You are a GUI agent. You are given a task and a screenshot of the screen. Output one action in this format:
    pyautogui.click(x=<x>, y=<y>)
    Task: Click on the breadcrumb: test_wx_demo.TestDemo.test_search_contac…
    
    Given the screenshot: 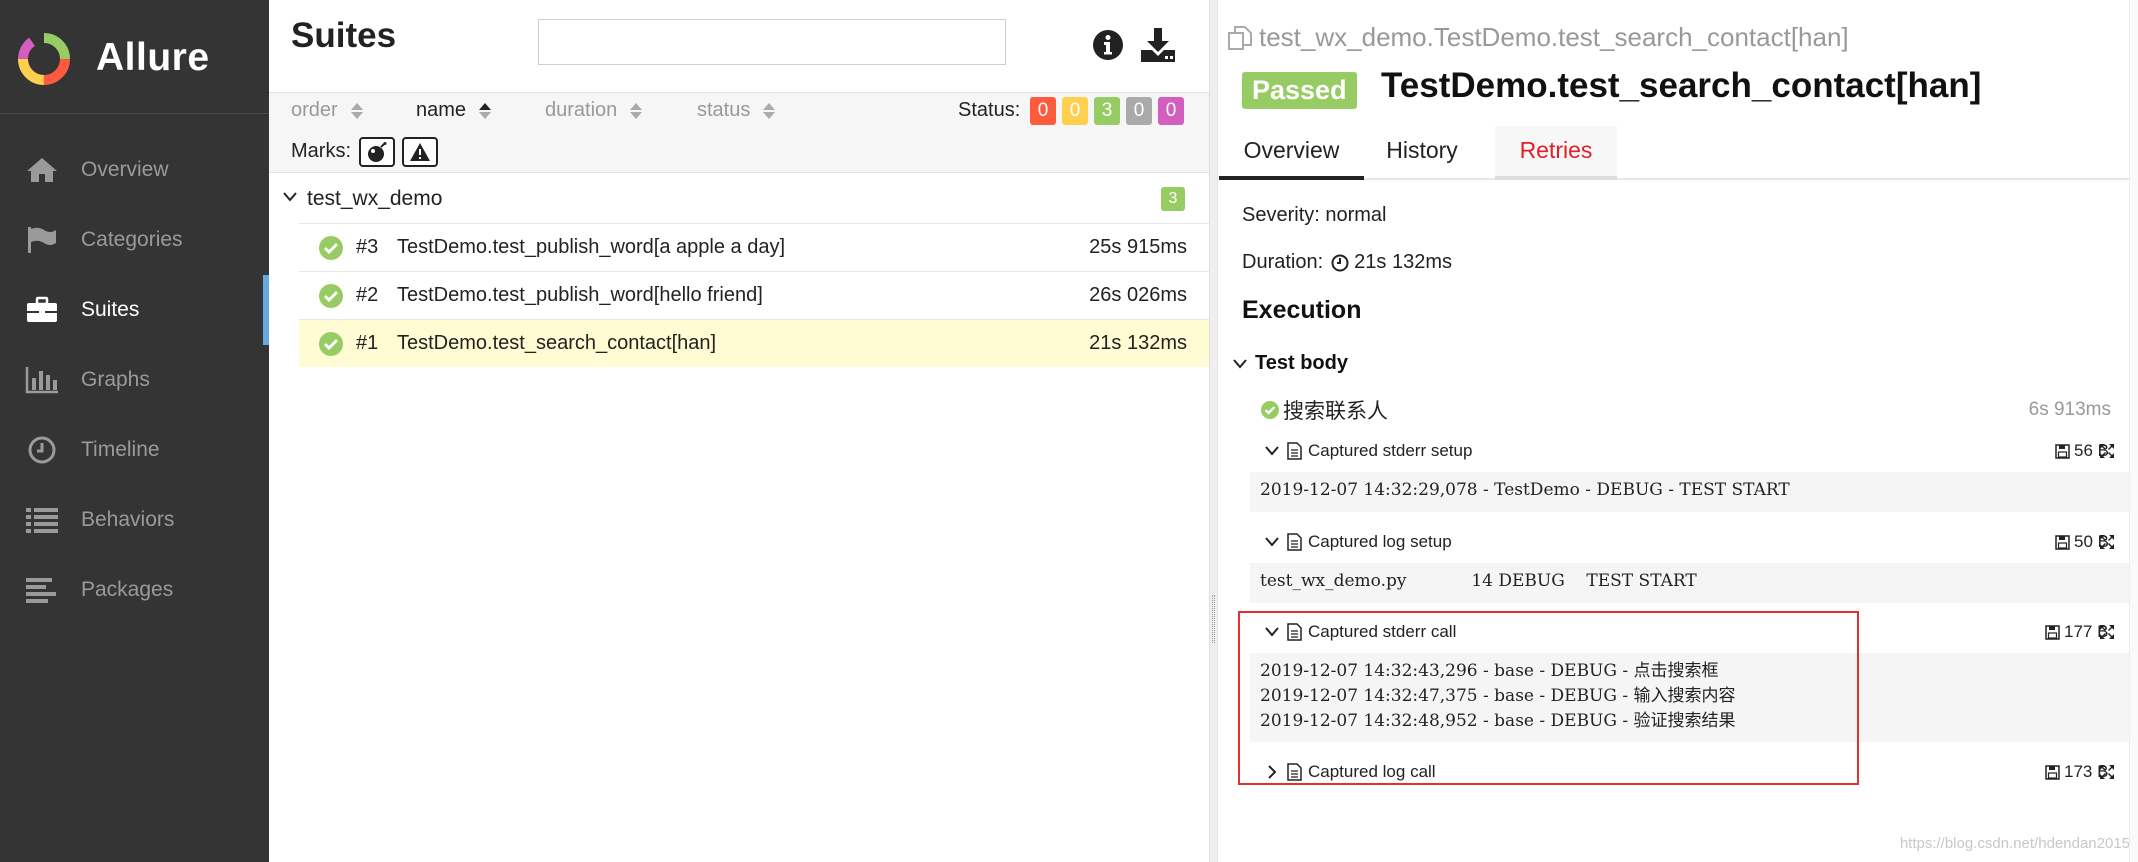 What is the action you would take?
    pyautogui.click(x=1538, y=37)
    